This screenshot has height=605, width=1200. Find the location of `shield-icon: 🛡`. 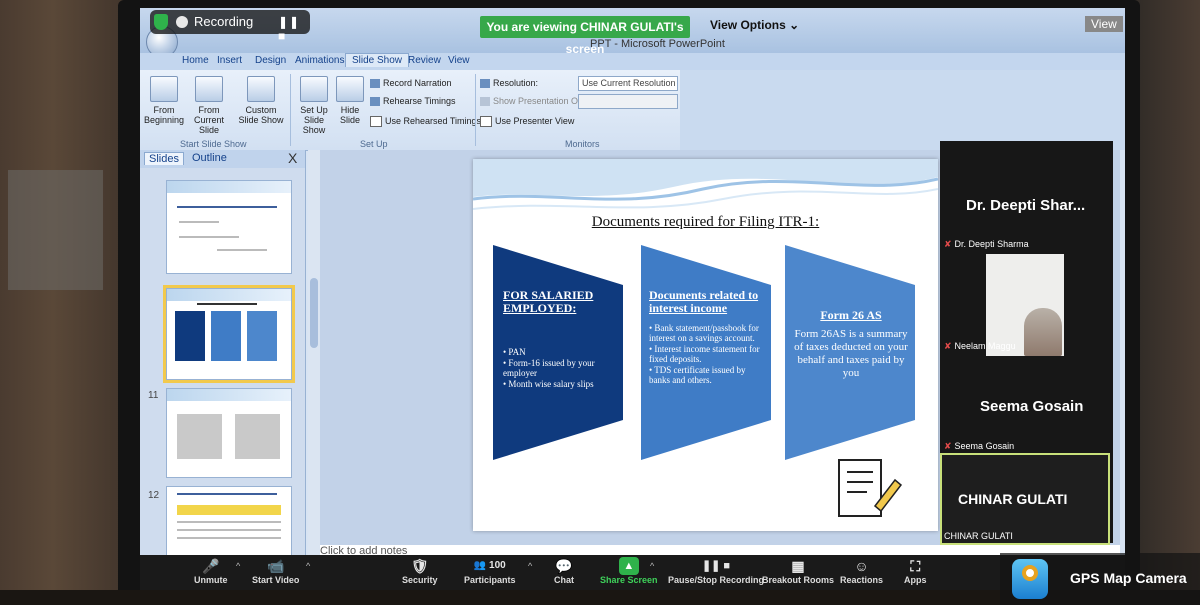

shield-icon: 🛡 is located at coordinates (419, 566).